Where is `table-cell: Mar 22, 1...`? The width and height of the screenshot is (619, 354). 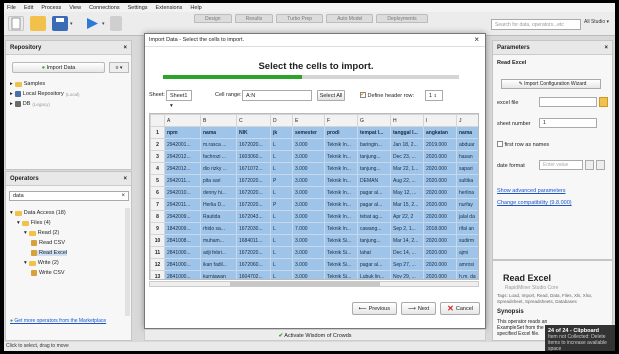 table-cell: Mar 22, 1... is located at coordinates (407, 168).